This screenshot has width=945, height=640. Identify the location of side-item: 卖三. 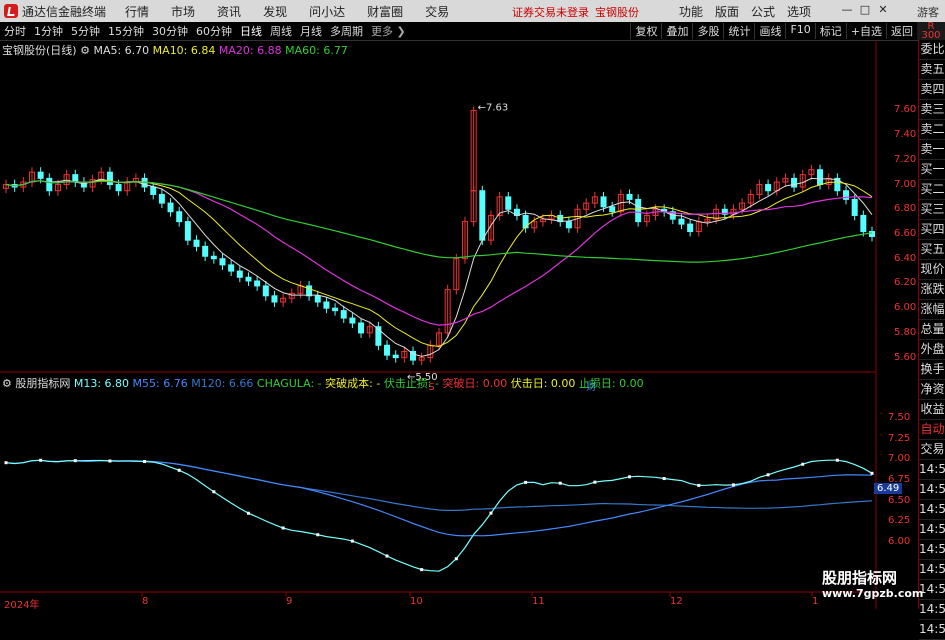
(932, 110).